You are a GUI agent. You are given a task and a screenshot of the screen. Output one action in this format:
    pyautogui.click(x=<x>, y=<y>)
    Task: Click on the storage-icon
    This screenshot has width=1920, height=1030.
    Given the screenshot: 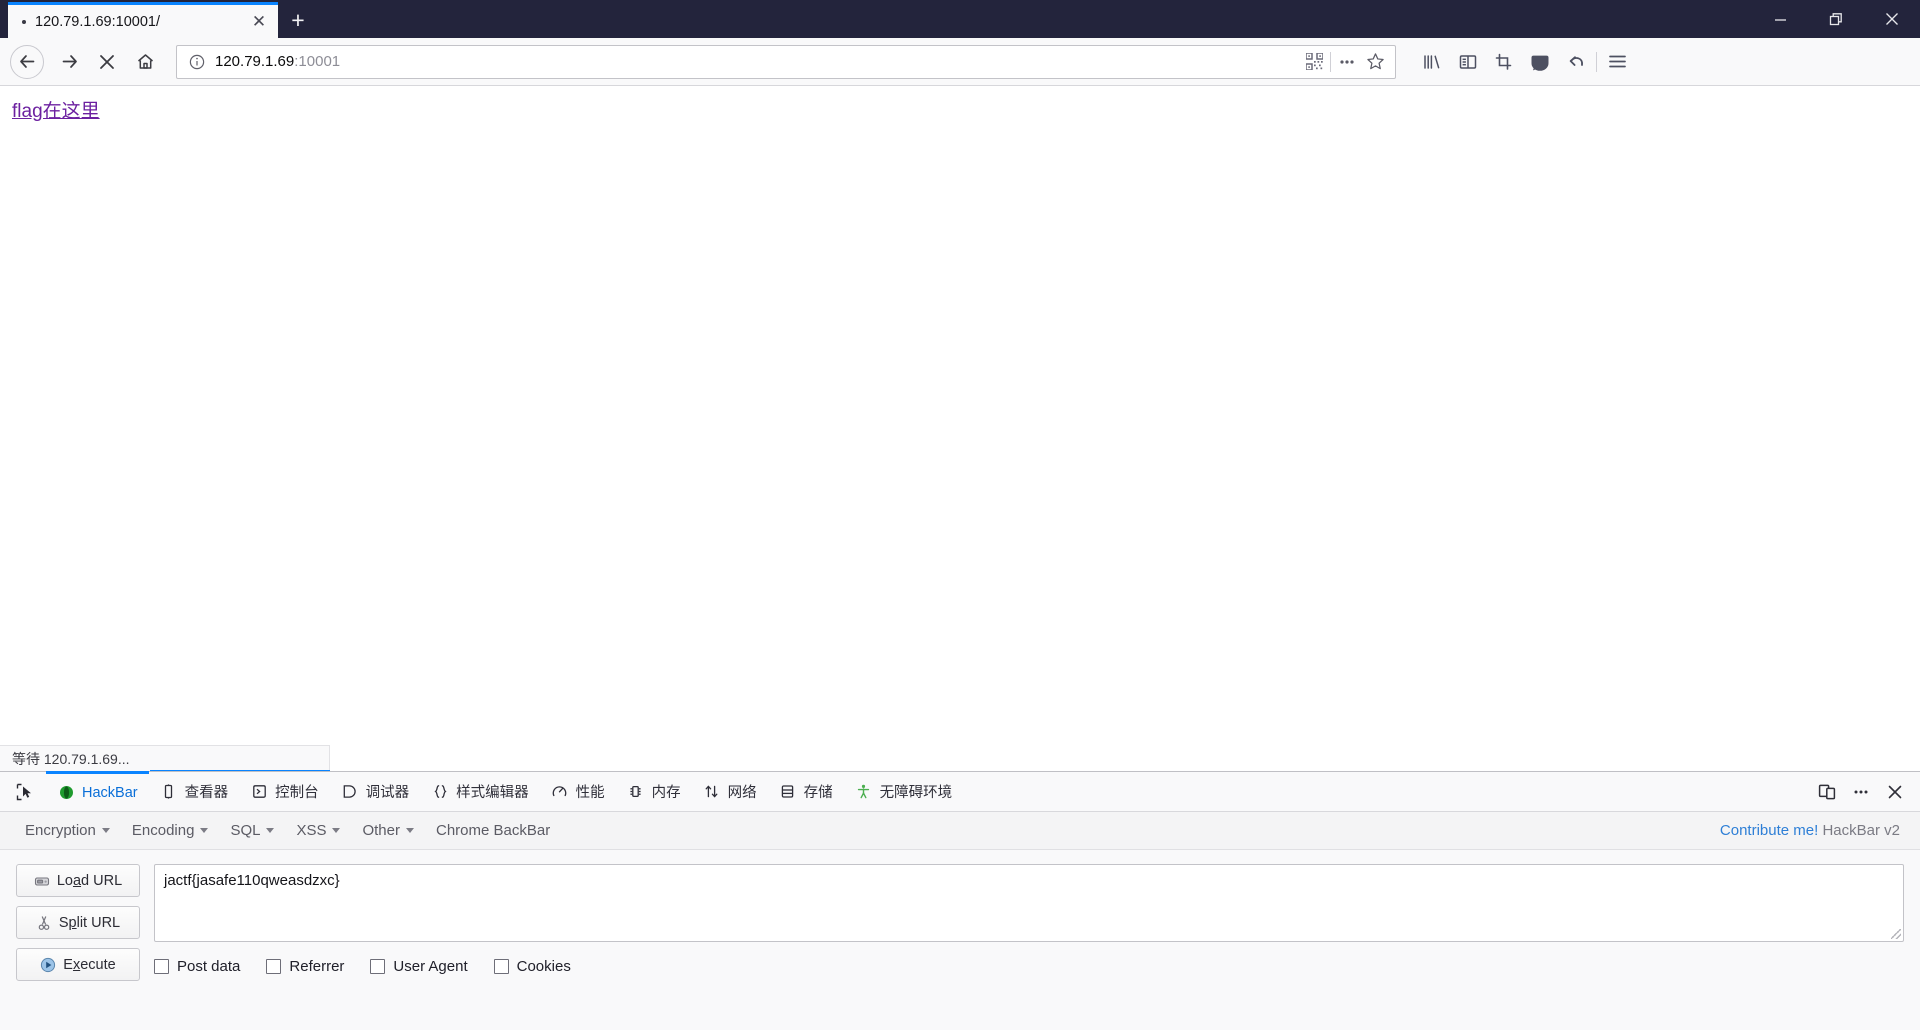 What is the action you would take?
    pyautogui.click(x=788, y=792)
    